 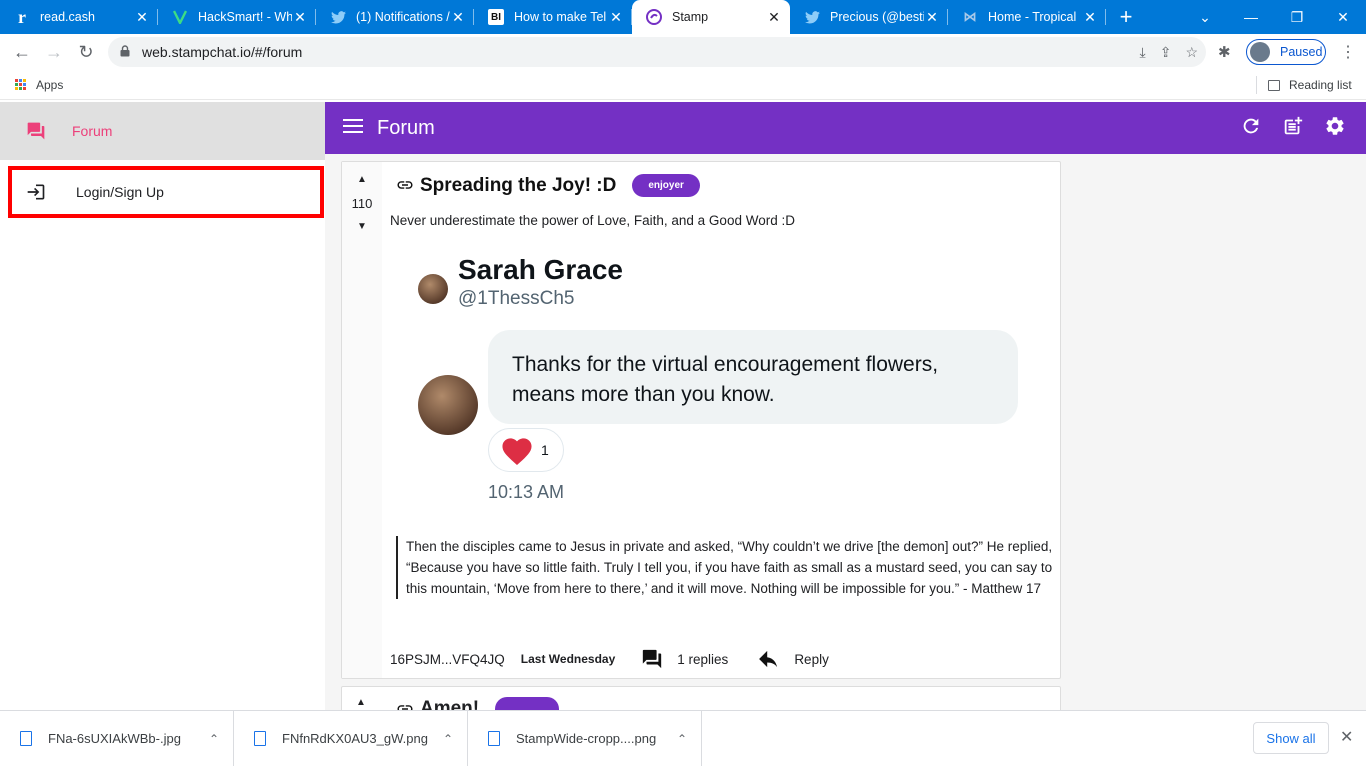 I want to click on post-score: 110, so click(x=362, y=203).